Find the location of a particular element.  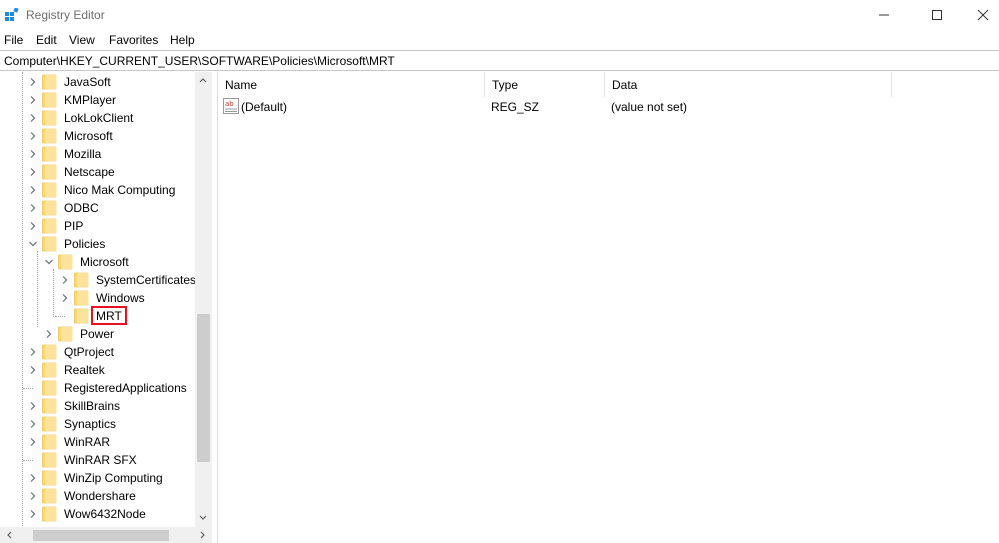

tree-item: Nico Mak Computing is located at coordinates (97, 190).